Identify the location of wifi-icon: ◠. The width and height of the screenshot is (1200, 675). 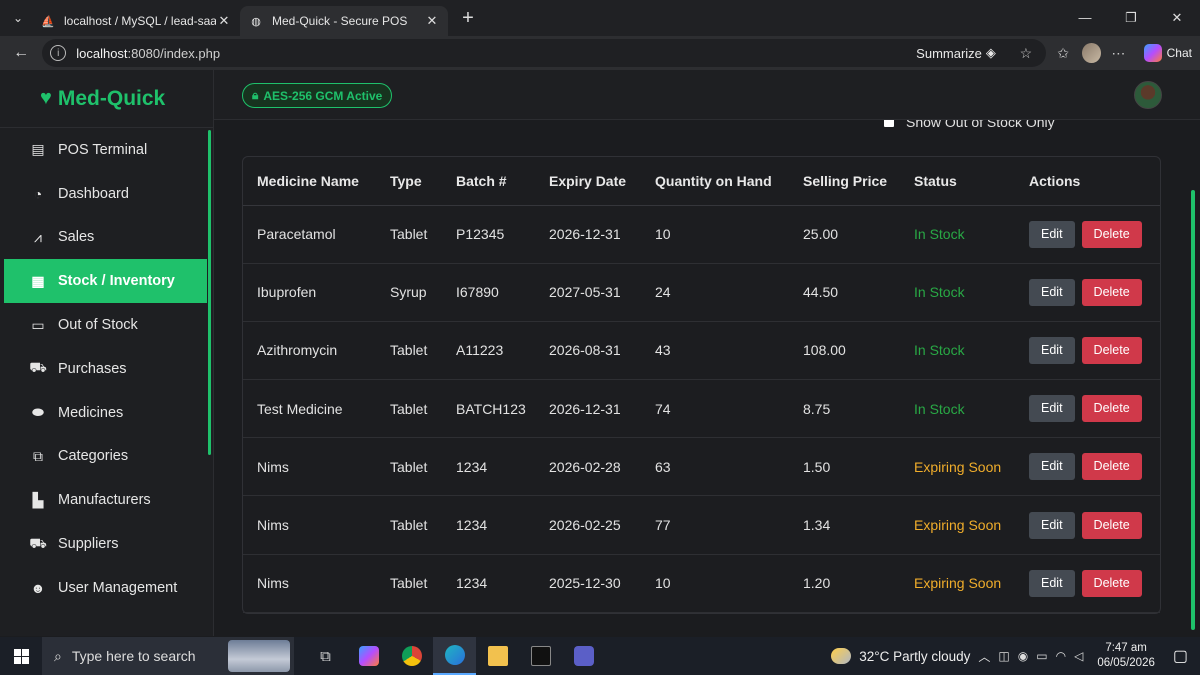
(1061, 656).